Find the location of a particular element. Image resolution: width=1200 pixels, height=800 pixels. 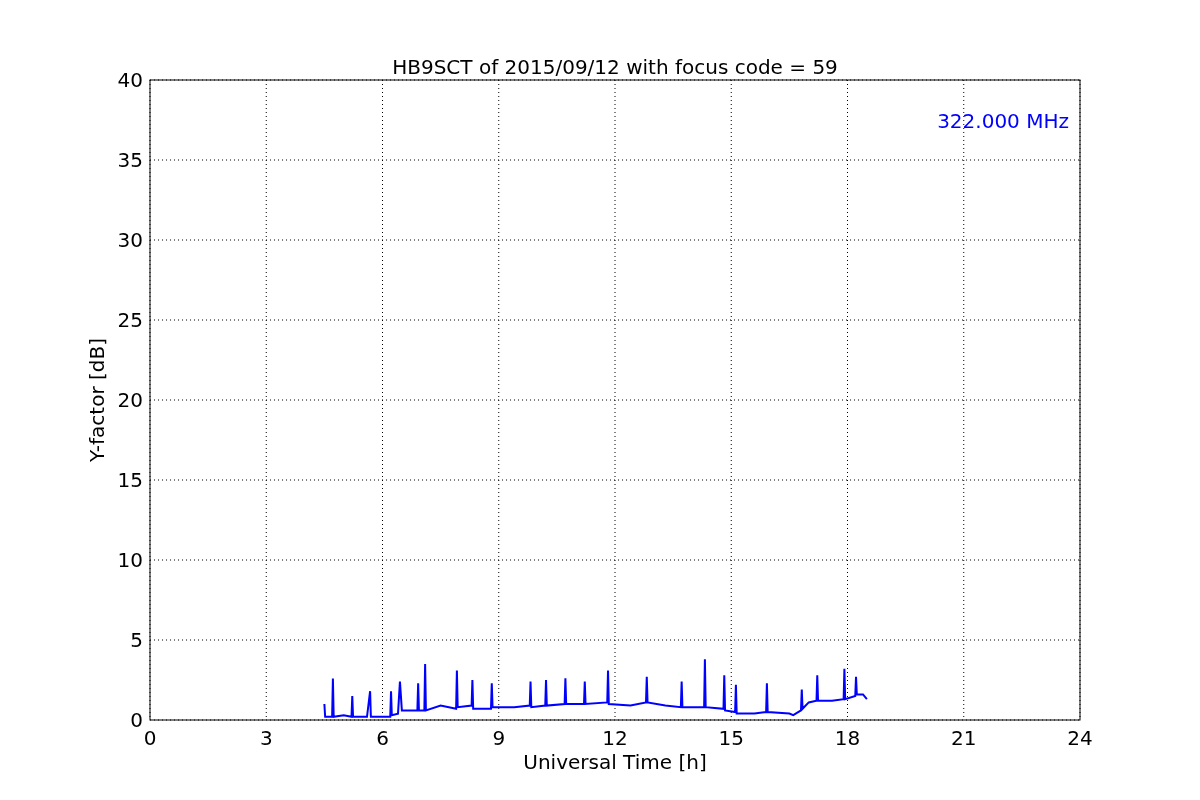

tick-label: 18 is located at coordinates (847, 738).